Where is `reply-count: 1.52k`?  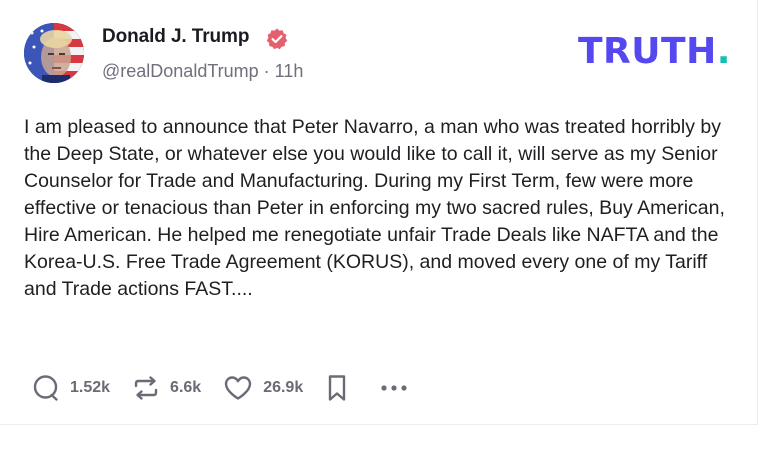
reply-count: 1.52k is located at coordinates (90, 387).